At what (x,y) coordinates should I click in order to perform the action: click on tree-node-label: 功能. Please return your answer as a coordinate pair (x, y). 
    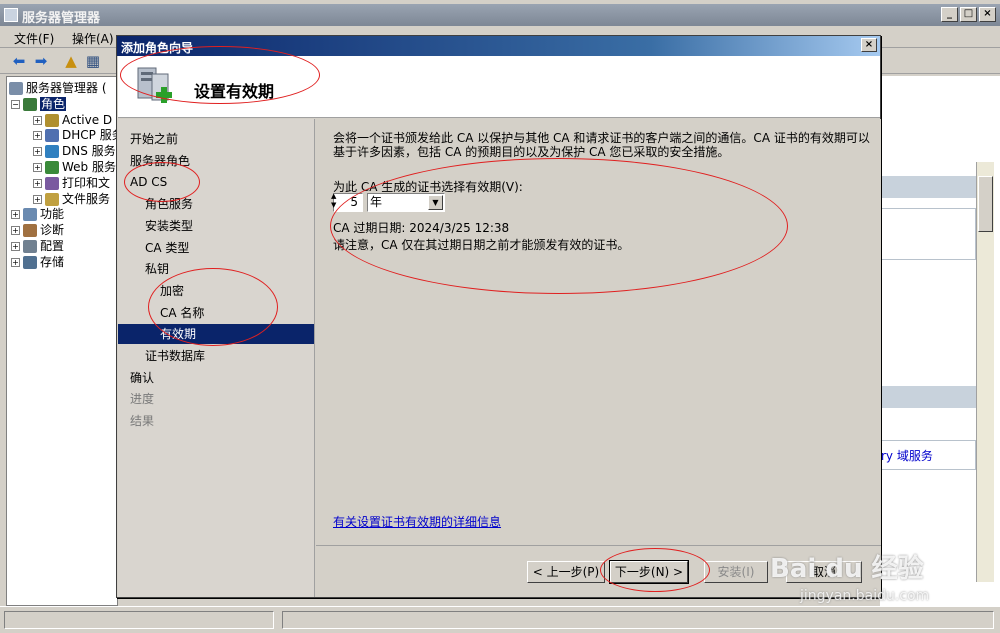
    Looking at the image, I should click on (52, 214).